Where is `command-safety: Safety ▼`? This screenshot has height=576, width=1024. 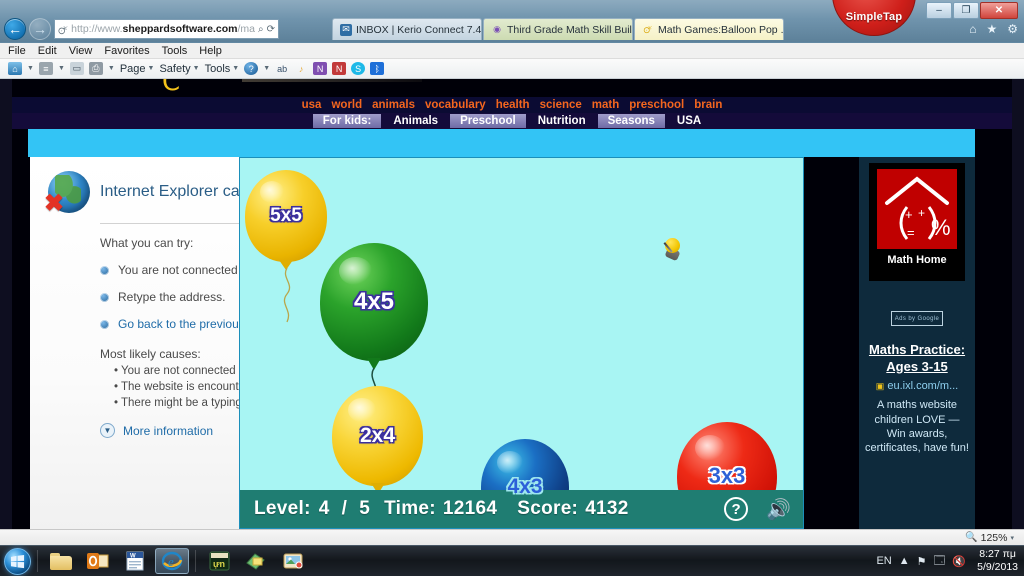
command-safety: Safety ▼ is located at coordinates (179, 69).